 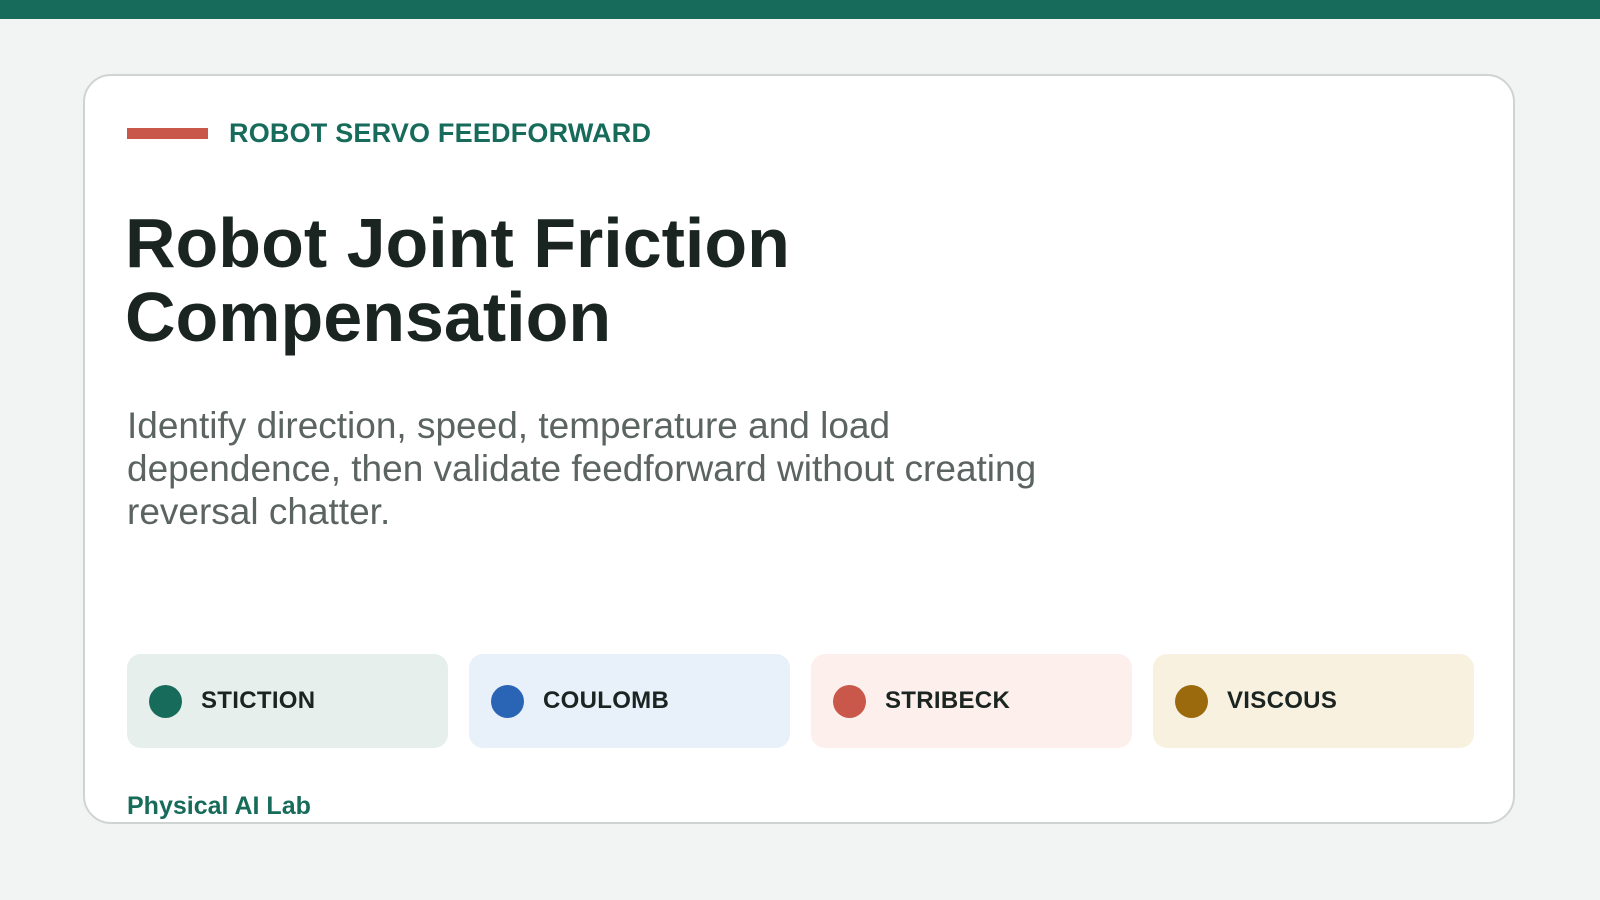 I want to click on chip-coulomb: COULOMB, so click(x=629, y=701).